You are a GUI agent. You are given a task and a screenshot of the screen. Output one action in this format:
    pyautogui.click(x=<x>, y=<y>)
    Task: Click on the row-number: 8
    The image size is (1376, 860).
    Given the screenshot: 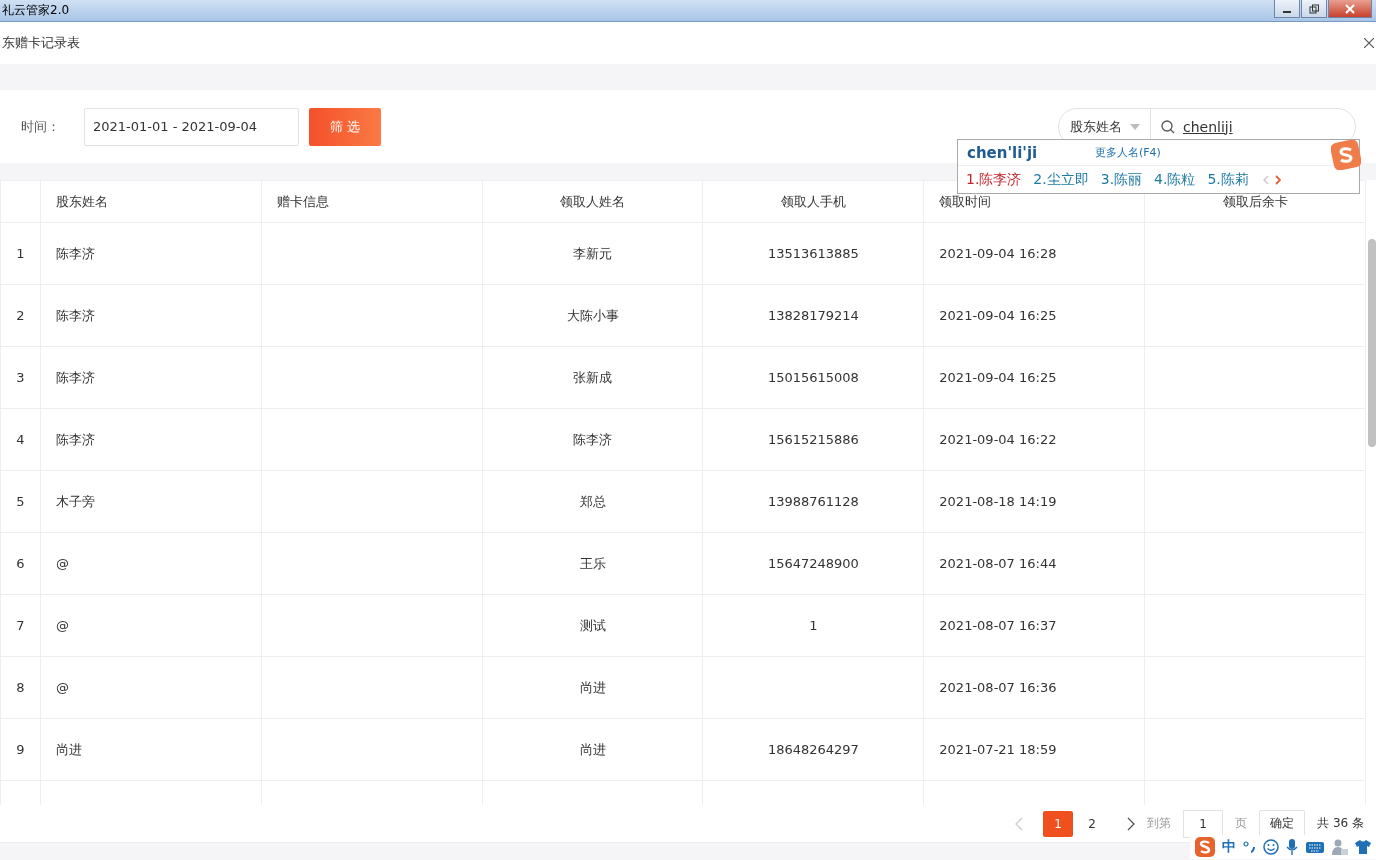 What is the action you would take?
    pyautogui.click(x=20, y=687)
    